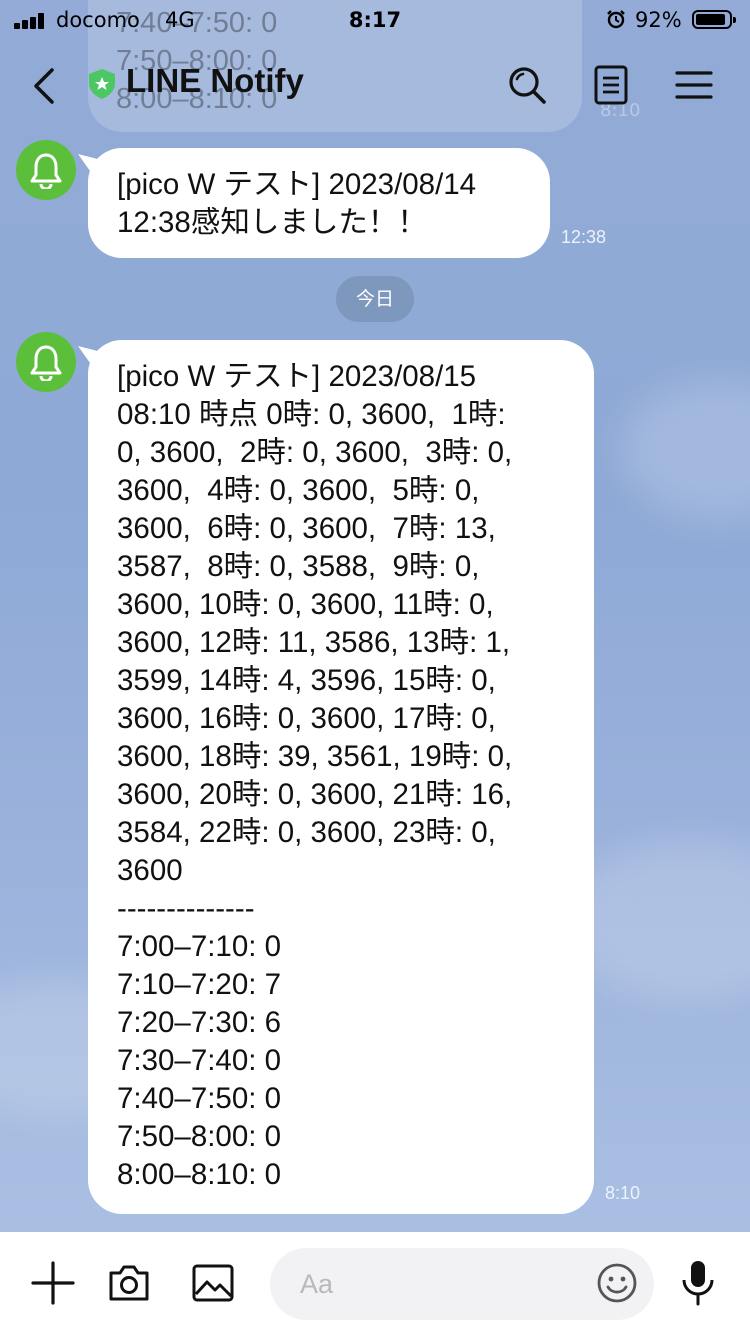 The width and height of the screenshot is (750, 1334). Describe the element at coordinates (102, 84) in the screenshot. I see `shield-icon` at that location.